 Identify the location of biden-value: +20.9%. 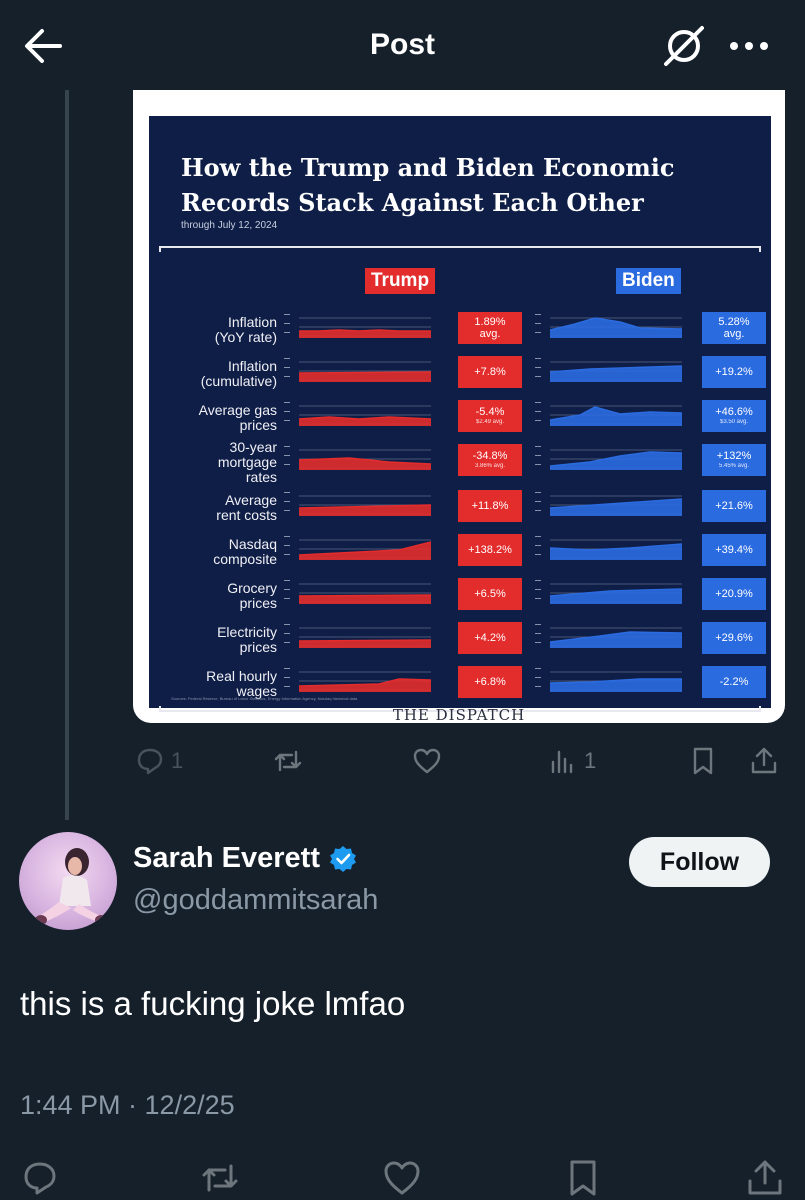
(734, 594).